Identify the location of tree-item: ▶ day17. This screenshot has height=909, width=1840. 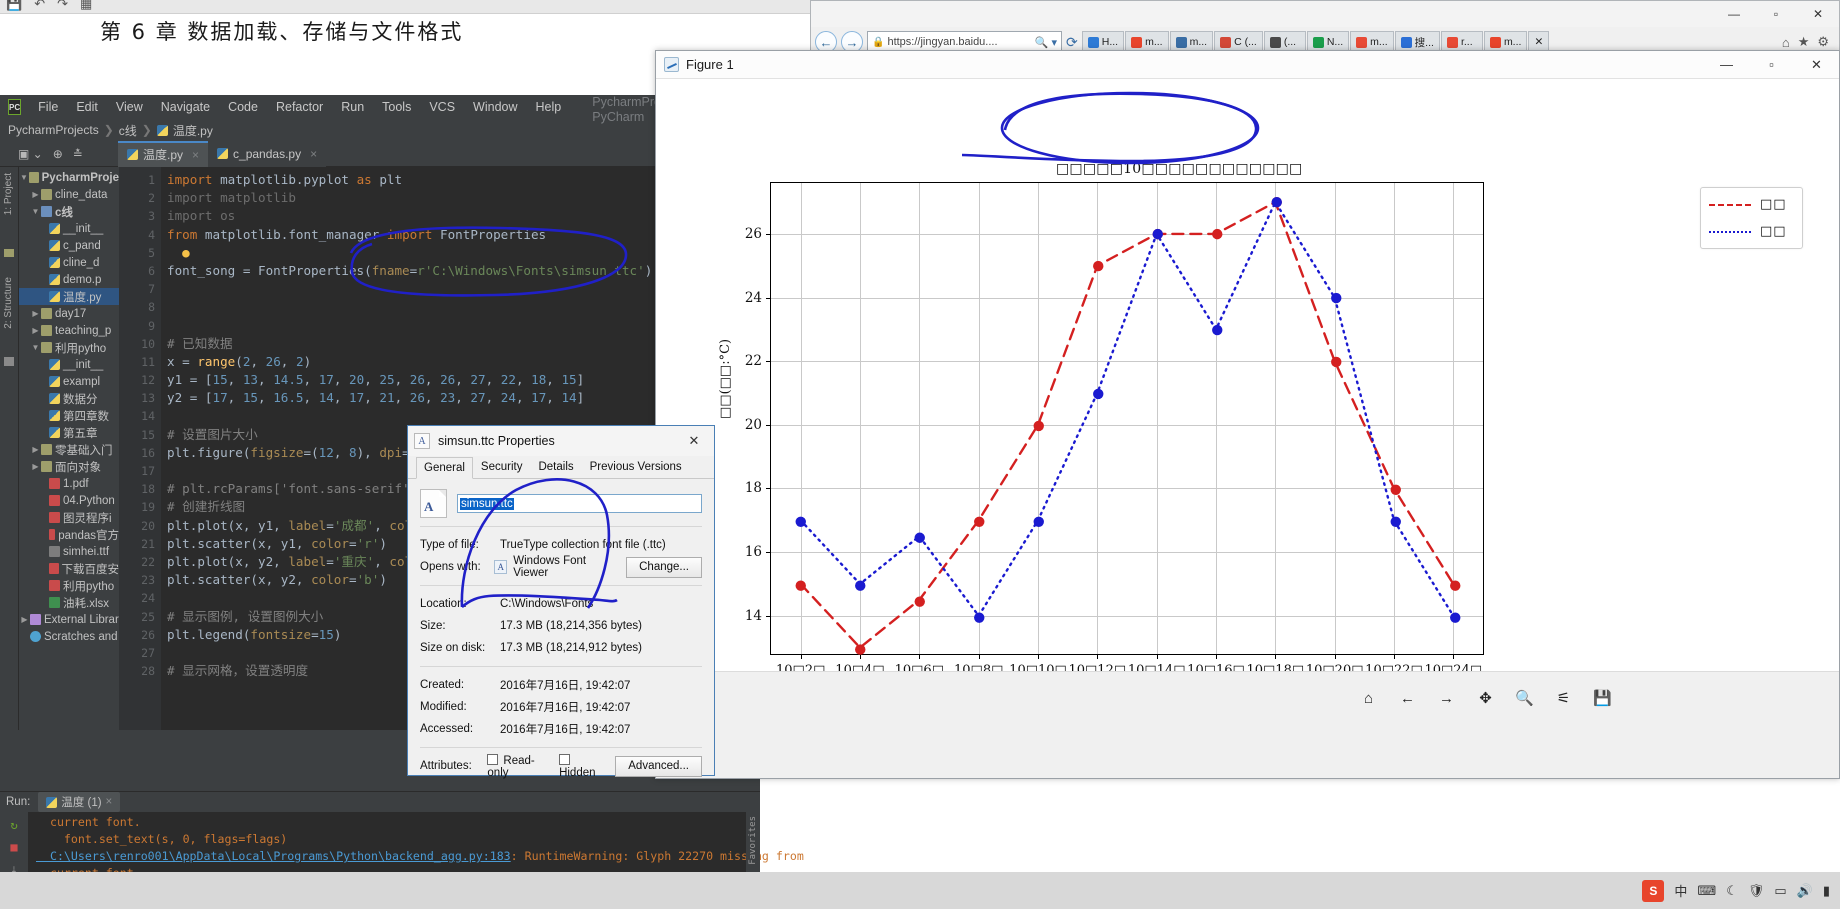
(69, 313).